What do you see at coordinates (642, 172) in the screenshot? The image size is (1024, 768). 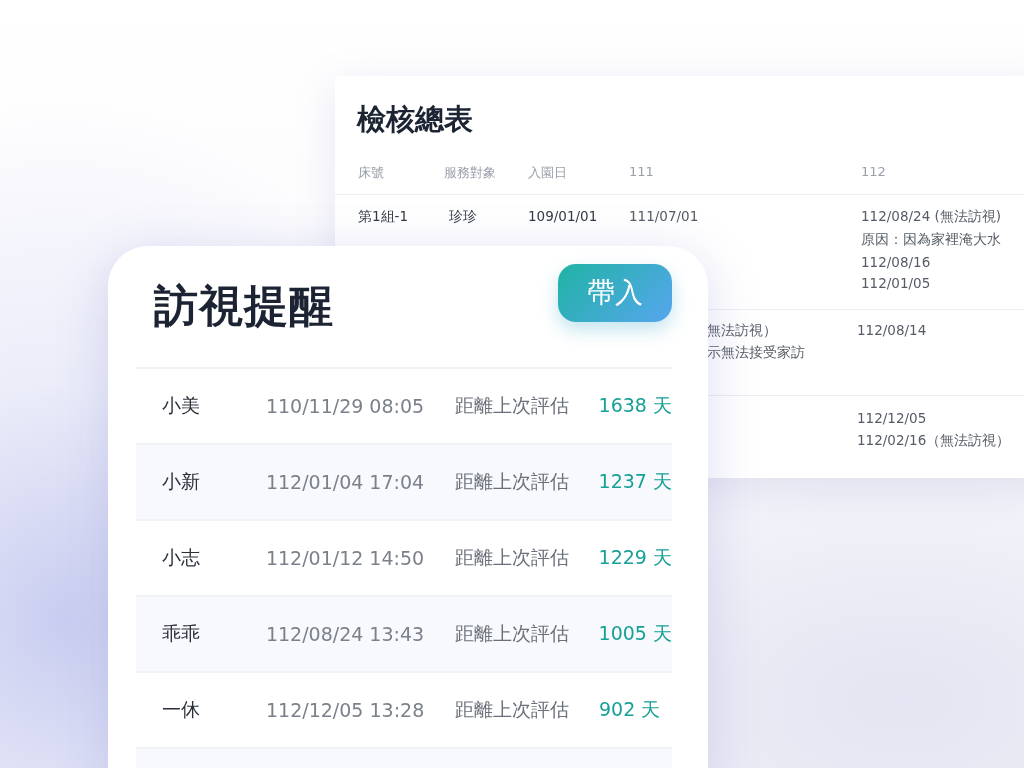 I see `column-header: 111` at bounding box center [642, 172].